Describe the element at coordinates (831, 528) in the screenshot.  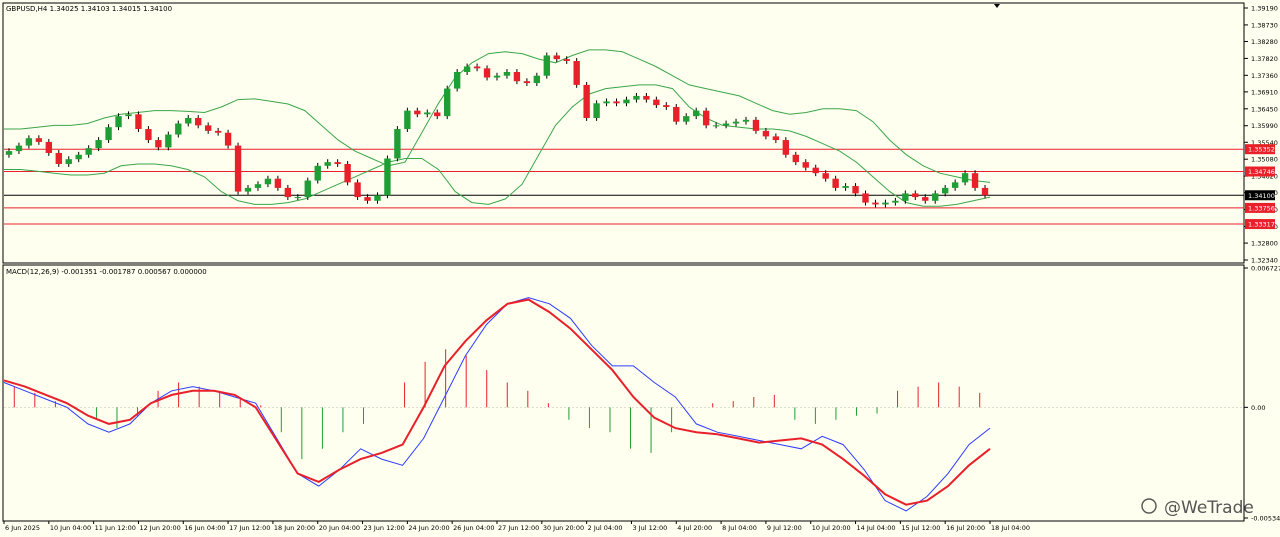
I see `time-tick-label: 10 Jul 20:00` at that location.